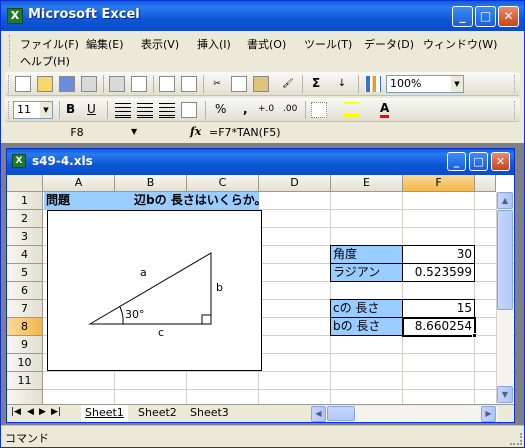 Image resolution: width=525 pixels, height=448 pixels. What do you see at coordinates (189, 110) in the screenshot?
I see `merge-center-icon` at bounding box center [189, 110].